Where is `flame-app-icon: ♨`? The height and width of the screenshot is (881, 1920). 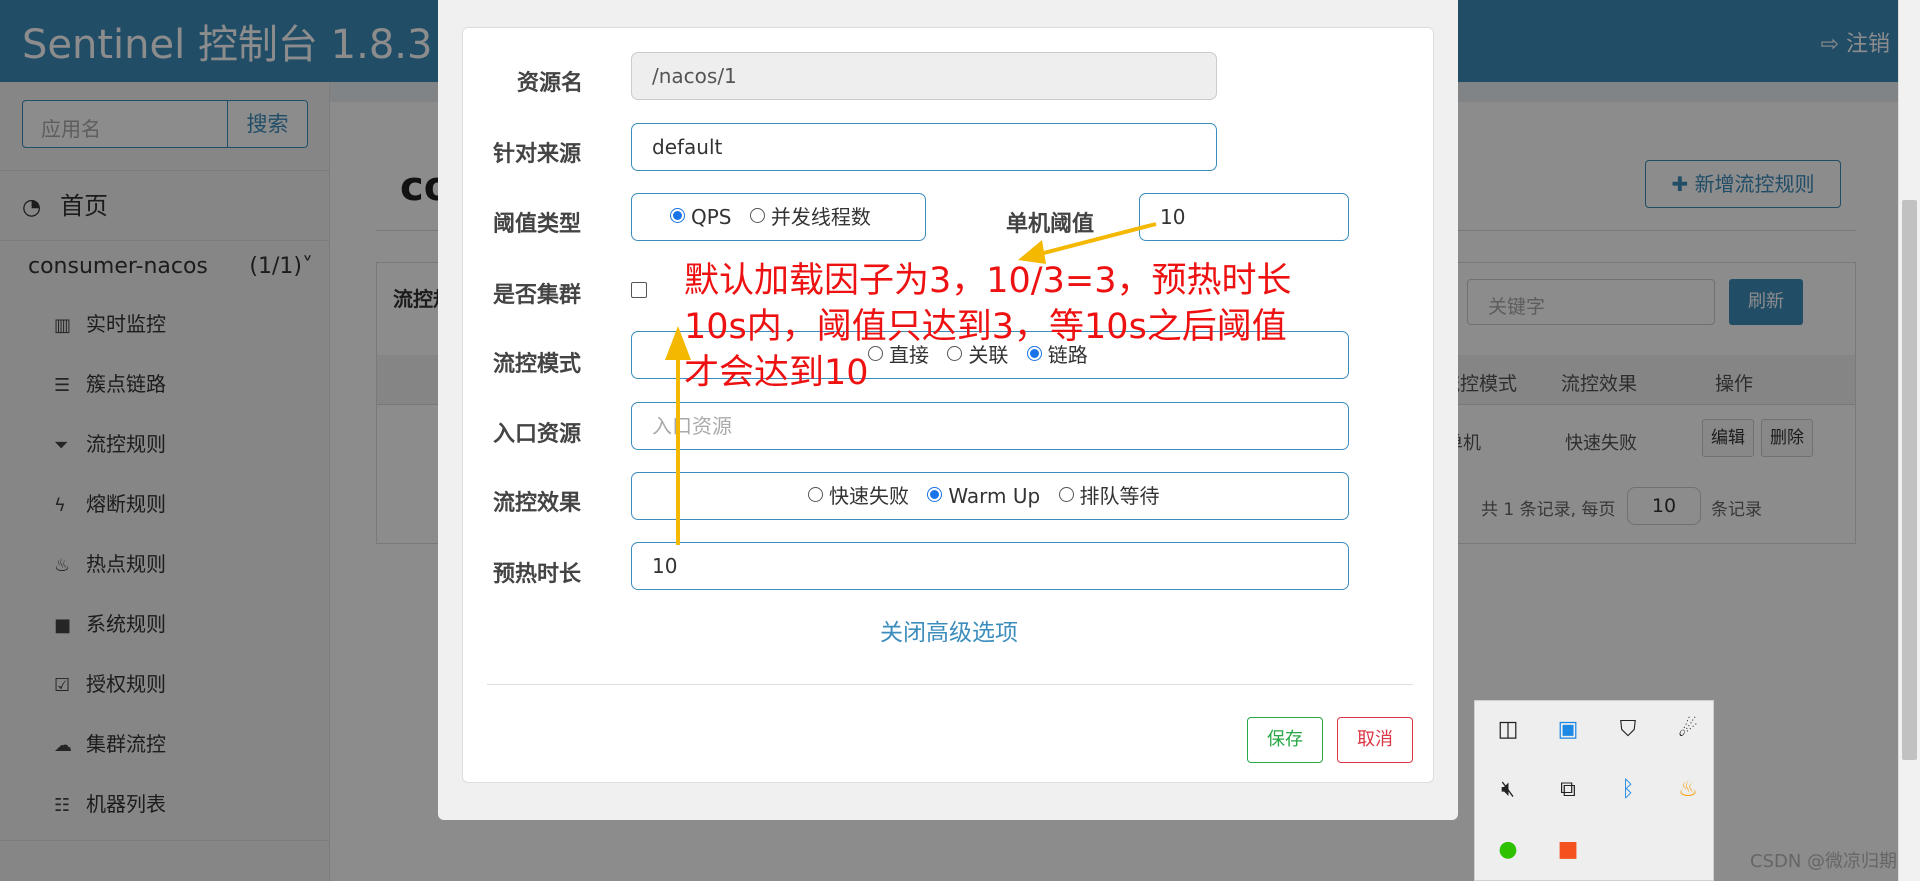 flame-app-icon: ♨ is located at coordinates (1688, 790).